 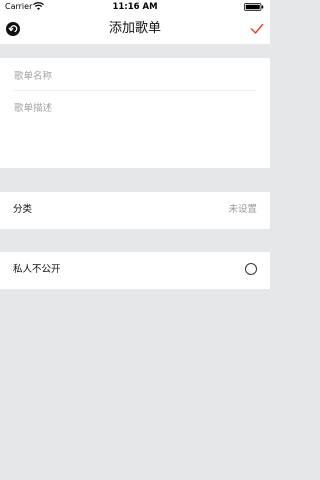 I want to click on category-row: 分类 未设置, so click(x=135, y=210).